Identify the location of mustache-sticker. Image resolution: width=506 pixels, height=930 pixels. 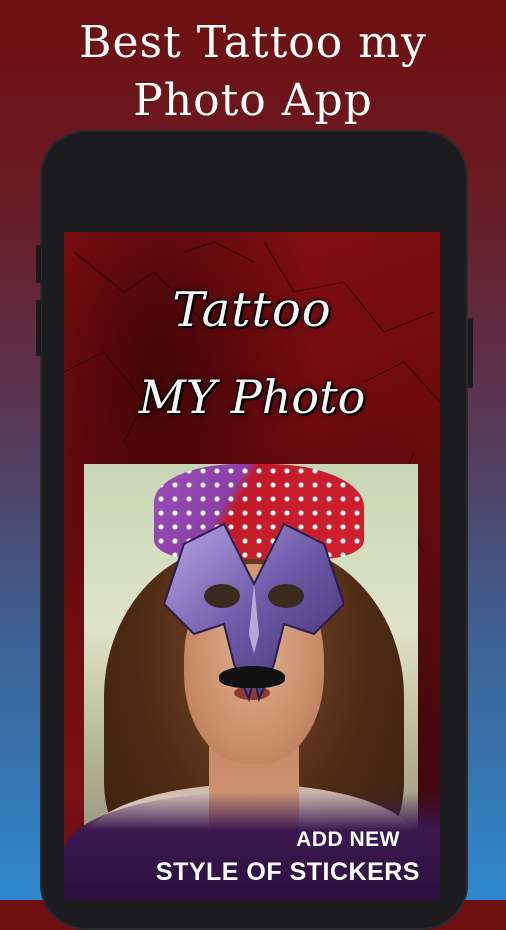
(252, 677).